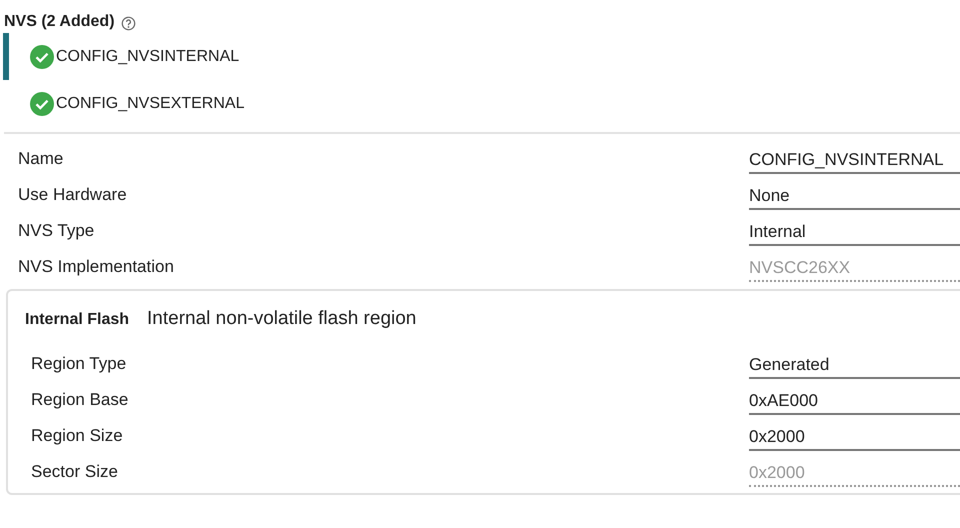  Describe the element at coordinates (854, 400) in the screenshot. I see `input-field: 0xAE000` at that location.